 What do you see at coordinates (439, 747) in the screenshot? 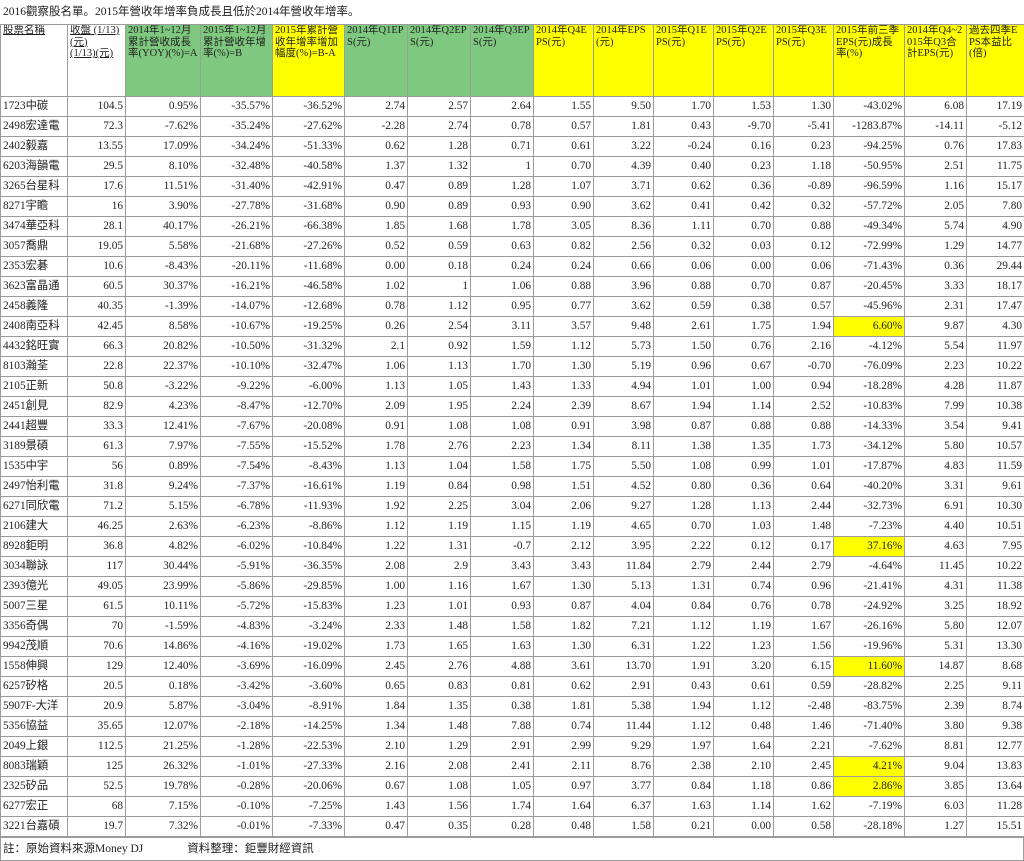
I see `data-cell: 1.29` at bounding box center [439, 747].